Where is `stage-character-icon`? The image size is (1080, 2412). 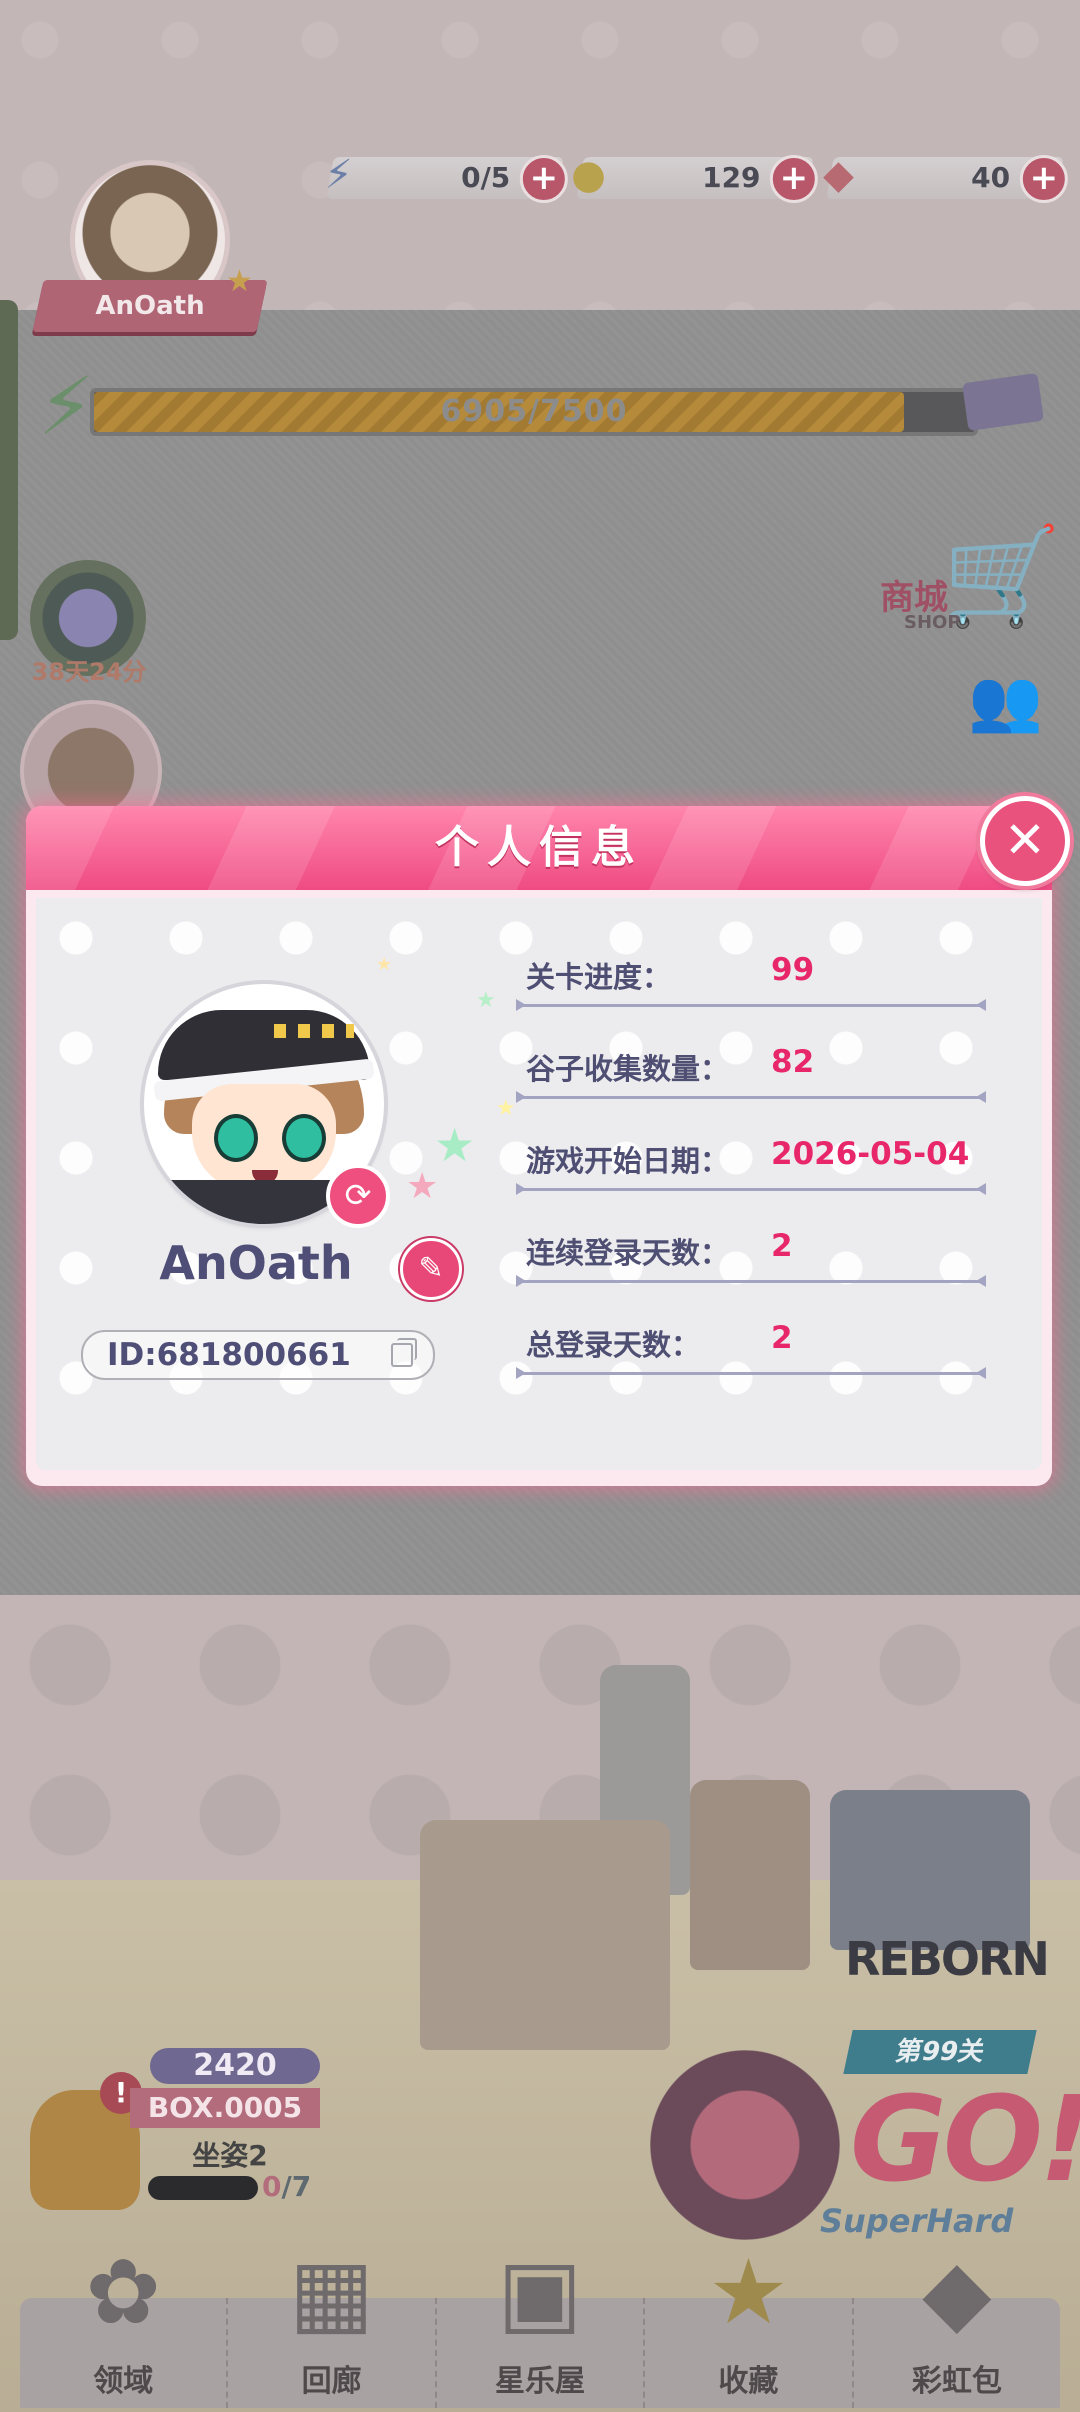
stage-character-icon is located at coordinates (745, 2145).